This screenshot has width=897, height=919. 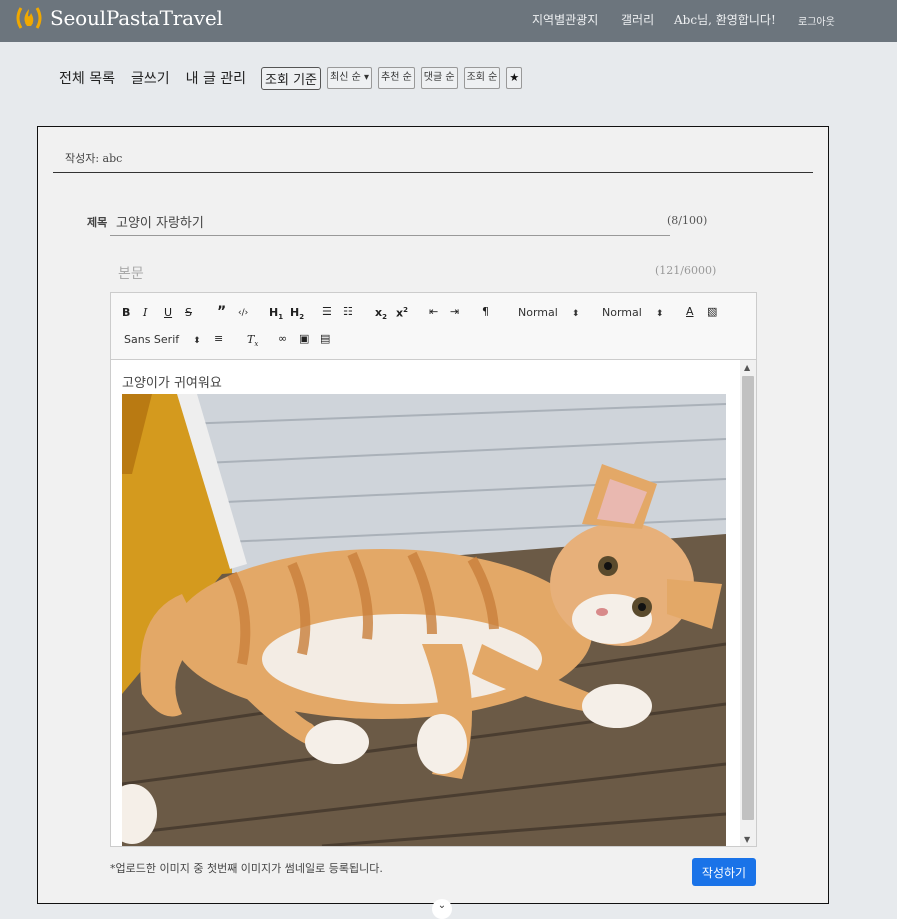 I want to click on editor-scrollbar: ▲ ▼, so click(x=748, y=603).